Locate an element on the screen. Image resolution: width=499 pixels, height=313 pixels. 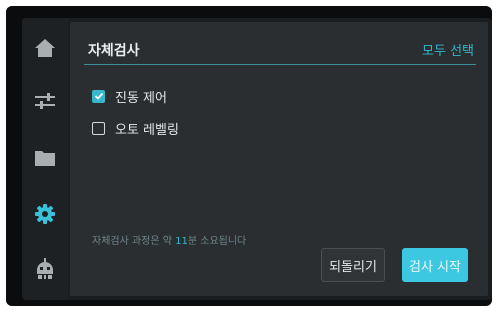
option-label: 진동 제어 is located at coordinates (141, 98).